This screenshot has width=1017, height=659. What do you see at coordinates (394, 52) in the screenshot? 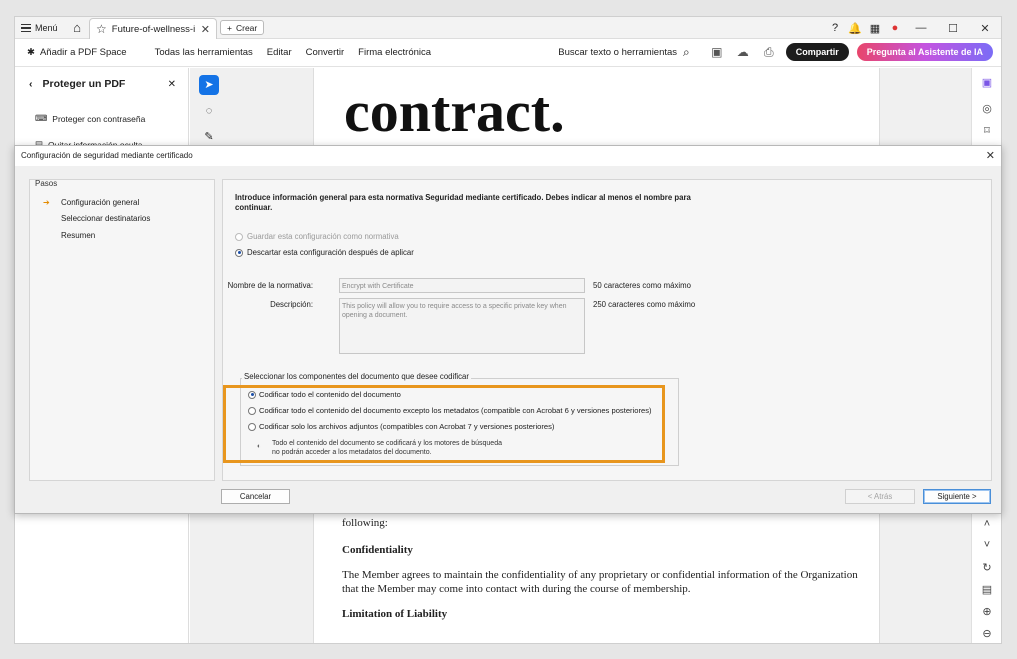
I see `esign-link: Firma electrónica` at bounding box center [394, 52].